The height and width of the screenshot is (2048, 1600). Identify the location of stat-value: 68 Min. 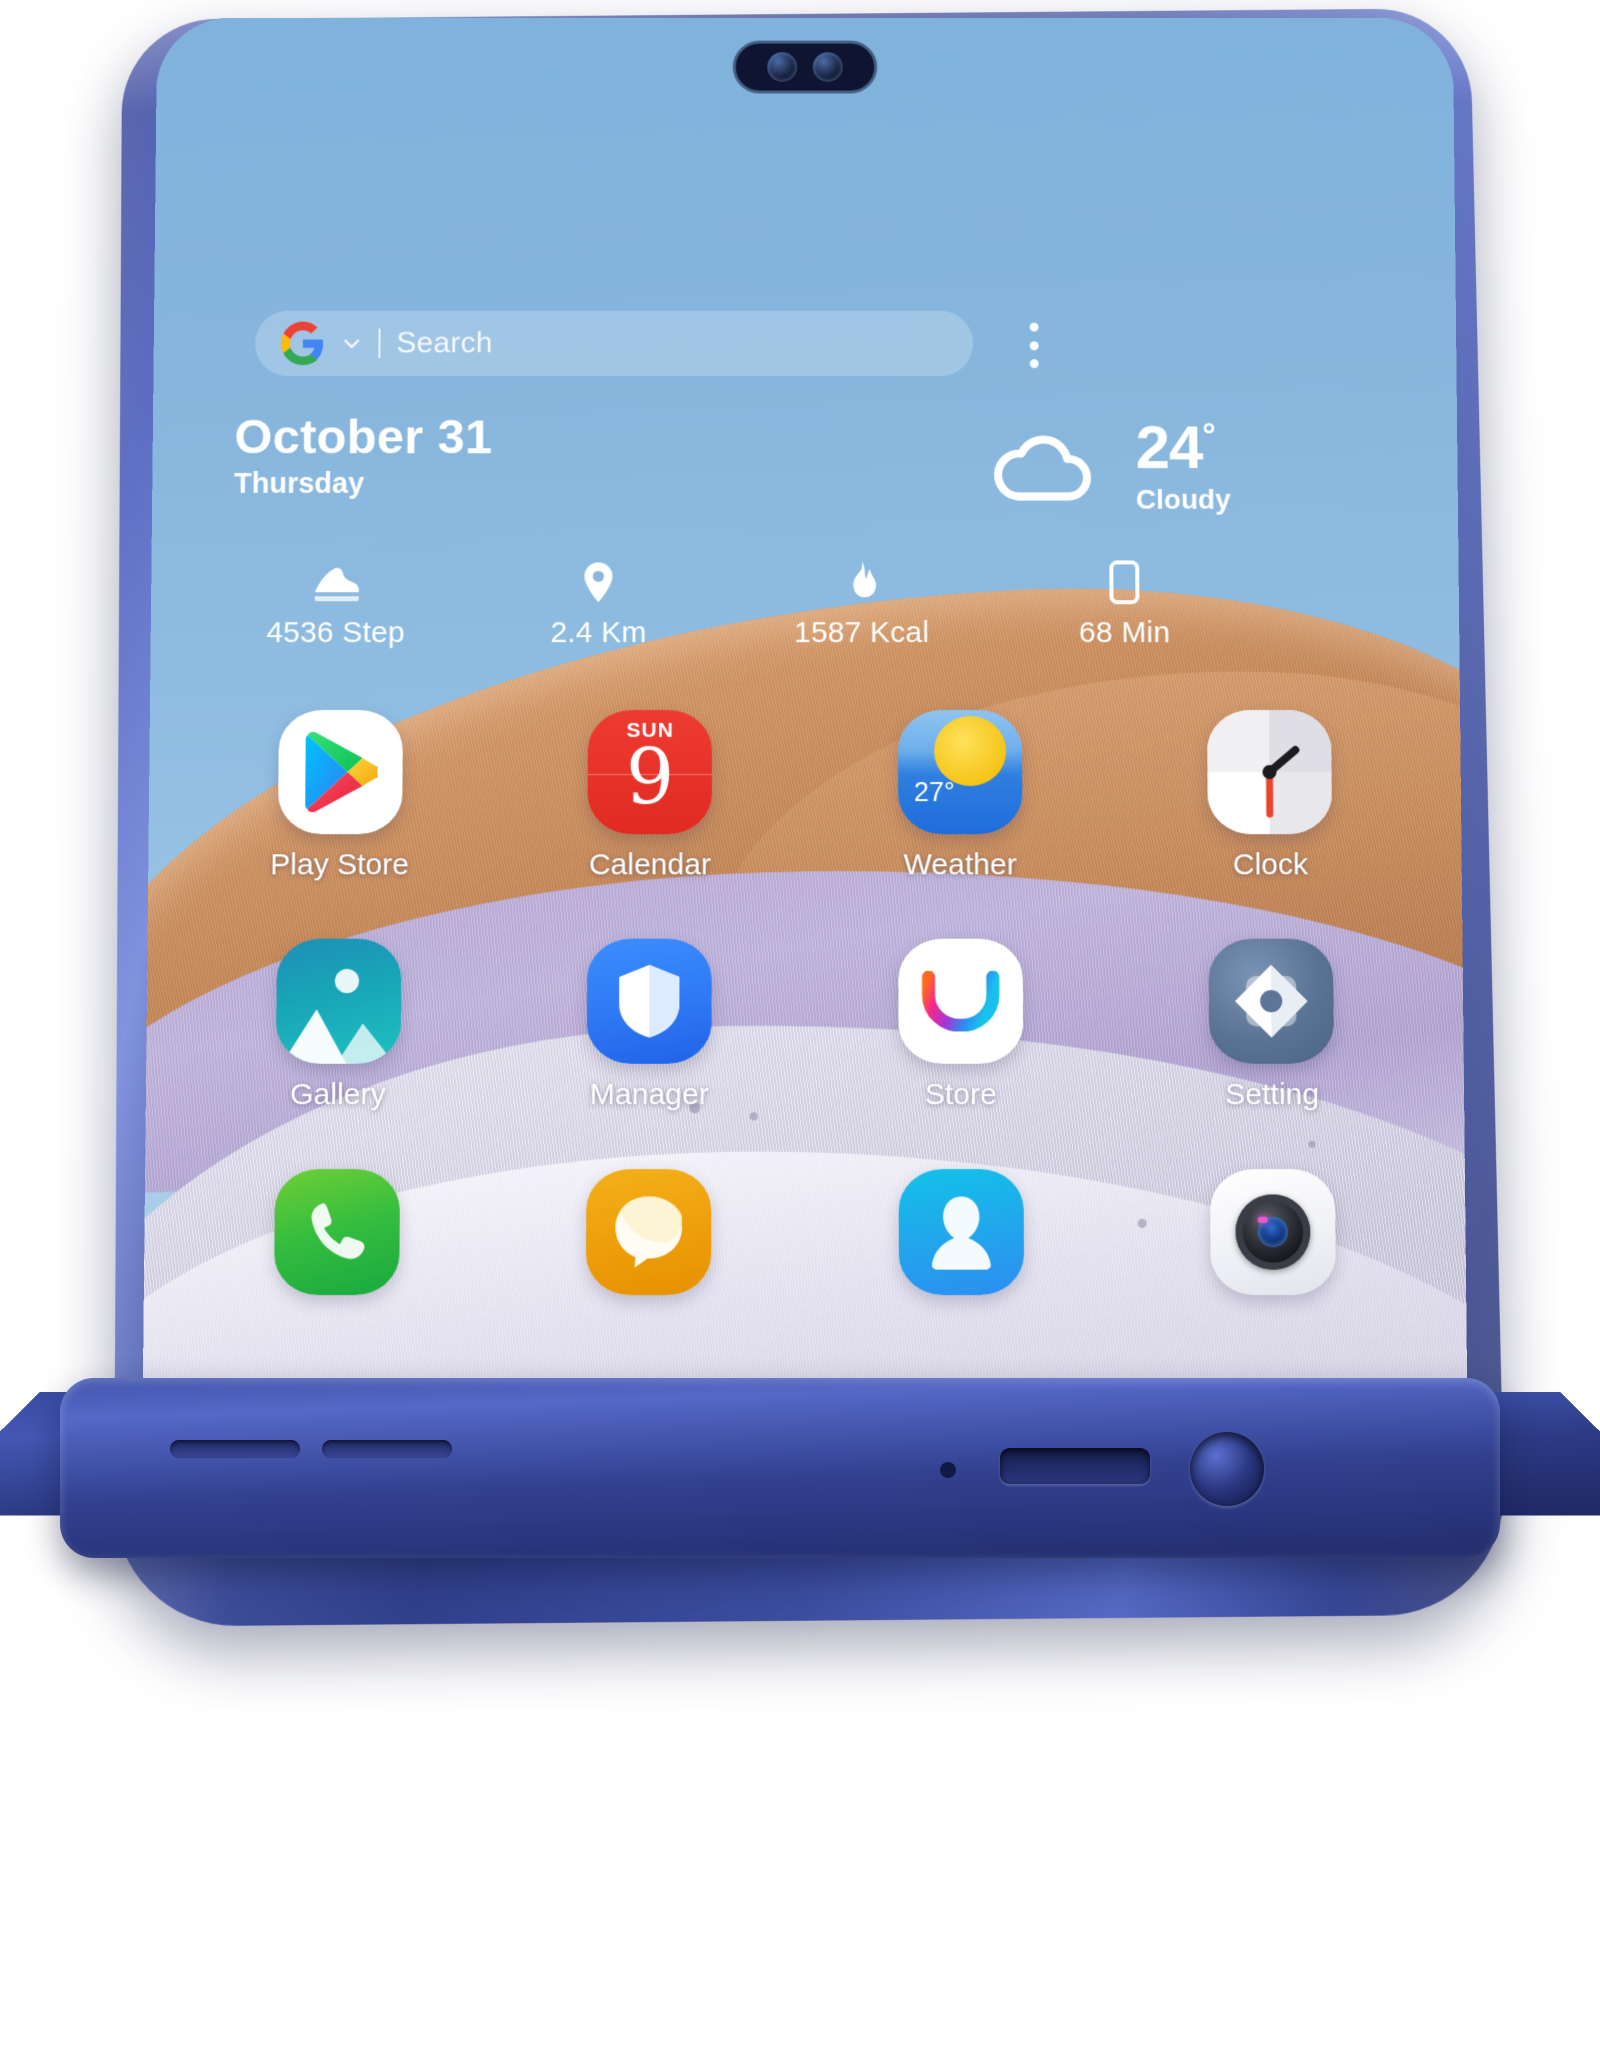
(1124, 633).